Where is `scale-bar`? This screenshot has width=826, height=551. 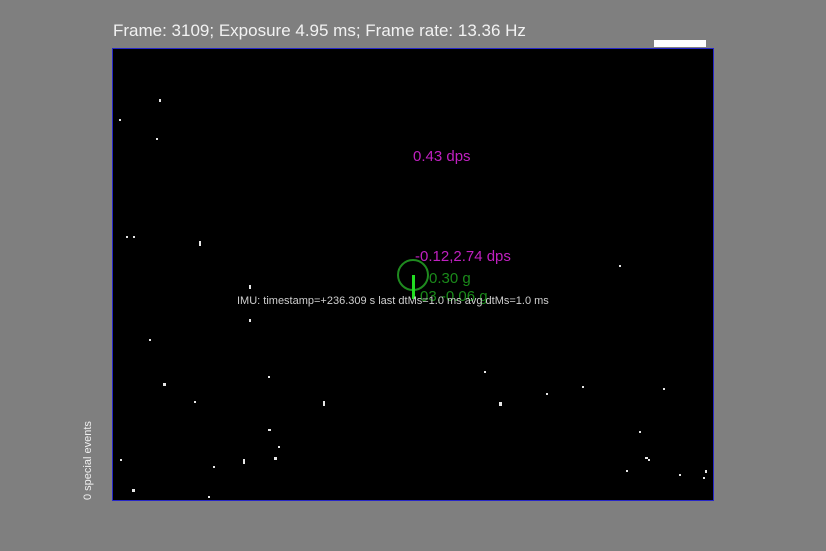 scale-bar is located at coordinates (680, 43).